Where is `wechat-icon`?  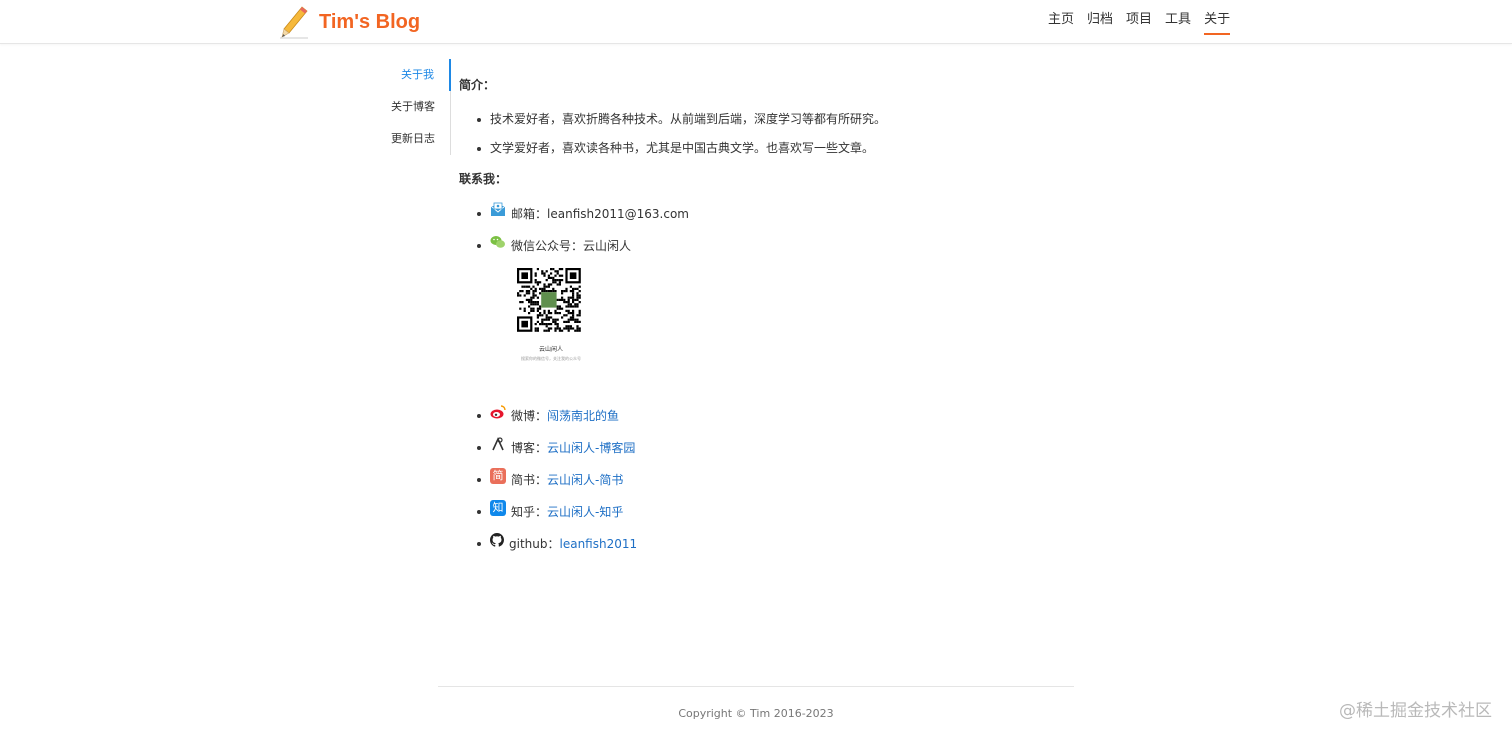 wechat-icon is located at coordinates (497, 242).